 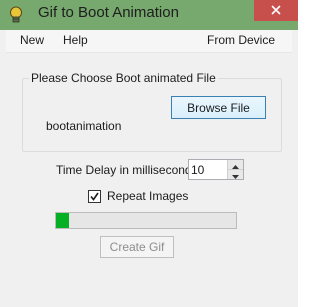 I want to click on time-delay-input, so click(x=209, y=169).